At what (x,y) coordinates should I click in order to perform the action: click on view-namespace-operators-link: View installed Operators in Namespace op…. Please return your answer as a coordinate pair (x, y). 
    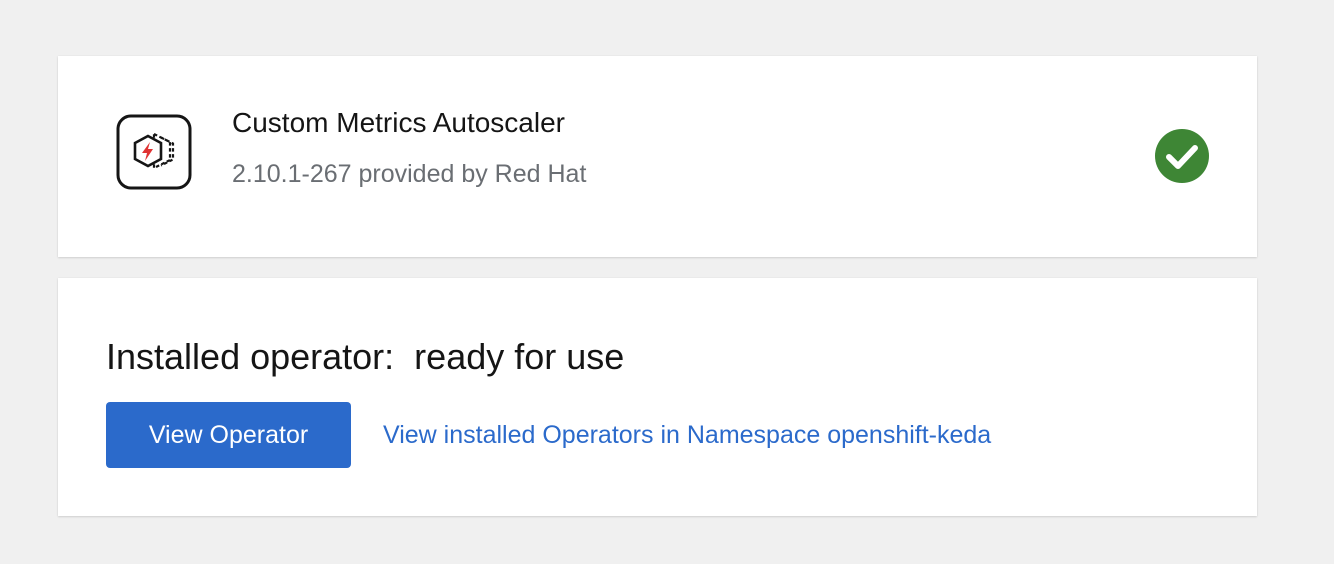
    Looking at the image, I should click on (687, 435).